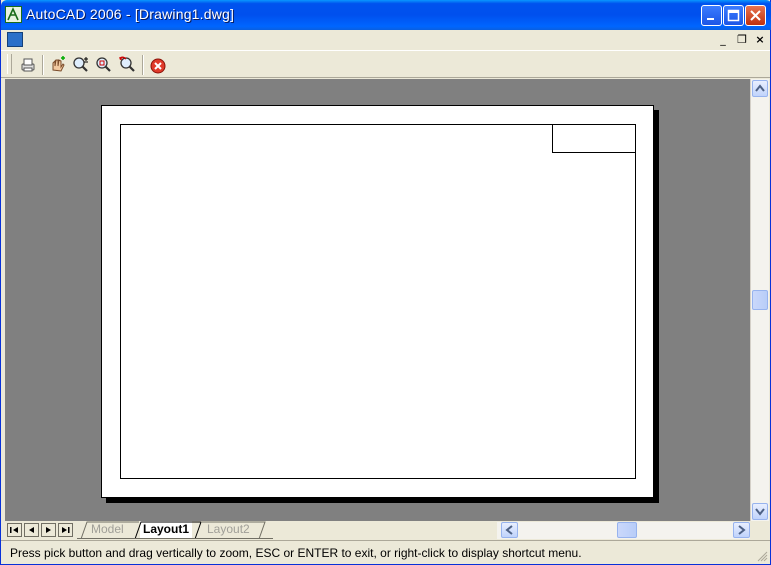  Describe the element at coordinates (65, 530) in the screenshot. I see `last-tab-button` at that location.